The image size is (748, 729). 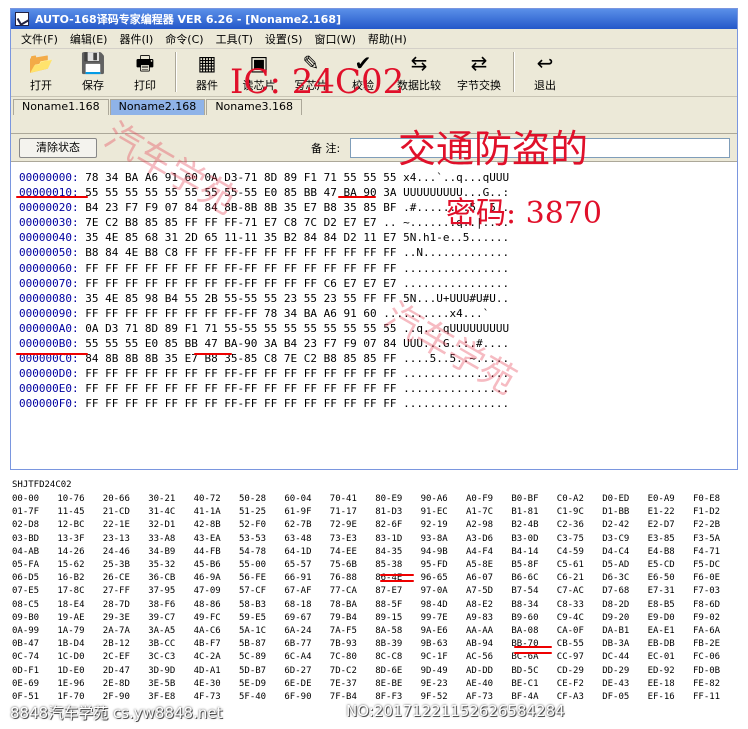 I want to click on code-table-cell: EB-DB, so click(x=661, y=644).